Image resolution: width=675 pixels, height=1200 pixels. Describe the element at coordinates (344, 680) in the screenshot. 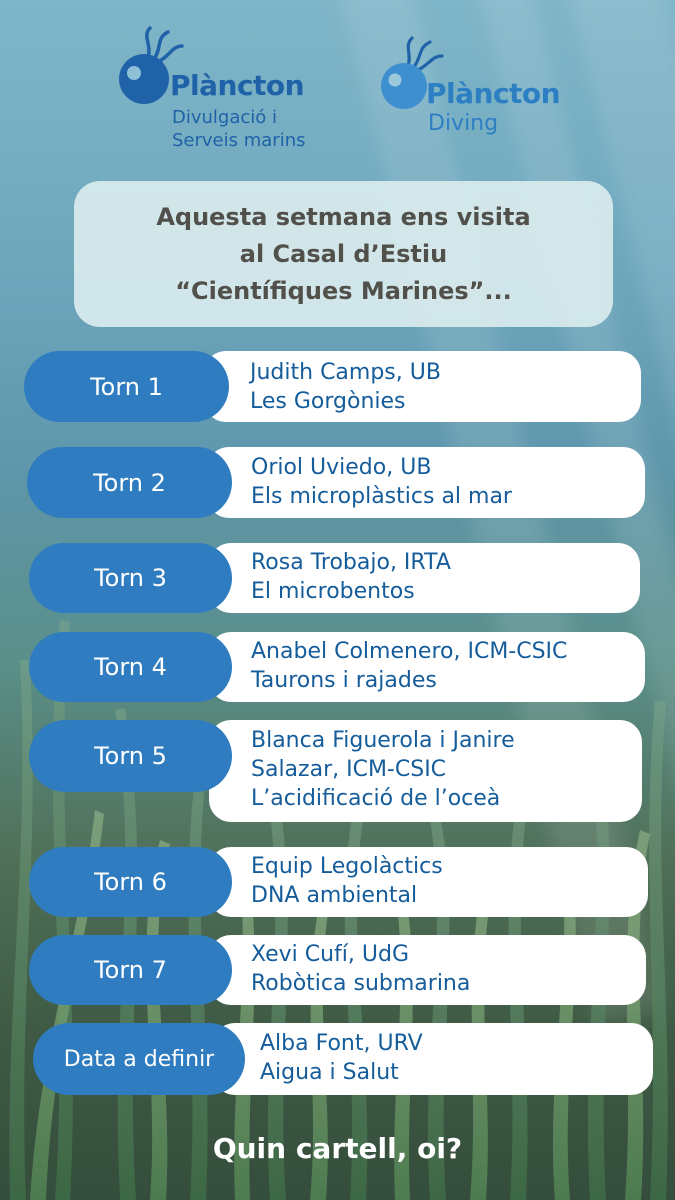

I see `info-line: Taurons i rajades` at that location.